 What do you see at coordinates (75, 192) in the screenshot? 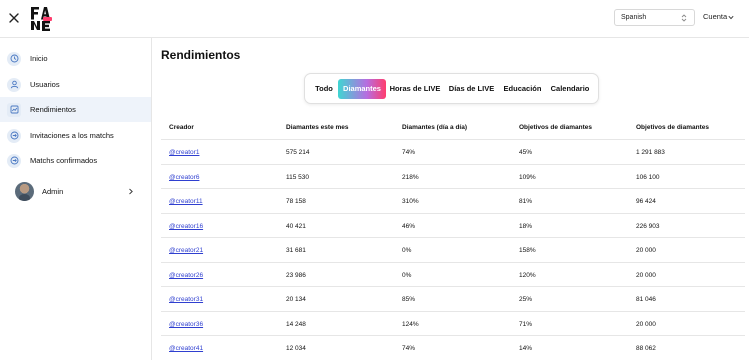
I see `user-profile-row: Admin` at bounding box center [75, 192].